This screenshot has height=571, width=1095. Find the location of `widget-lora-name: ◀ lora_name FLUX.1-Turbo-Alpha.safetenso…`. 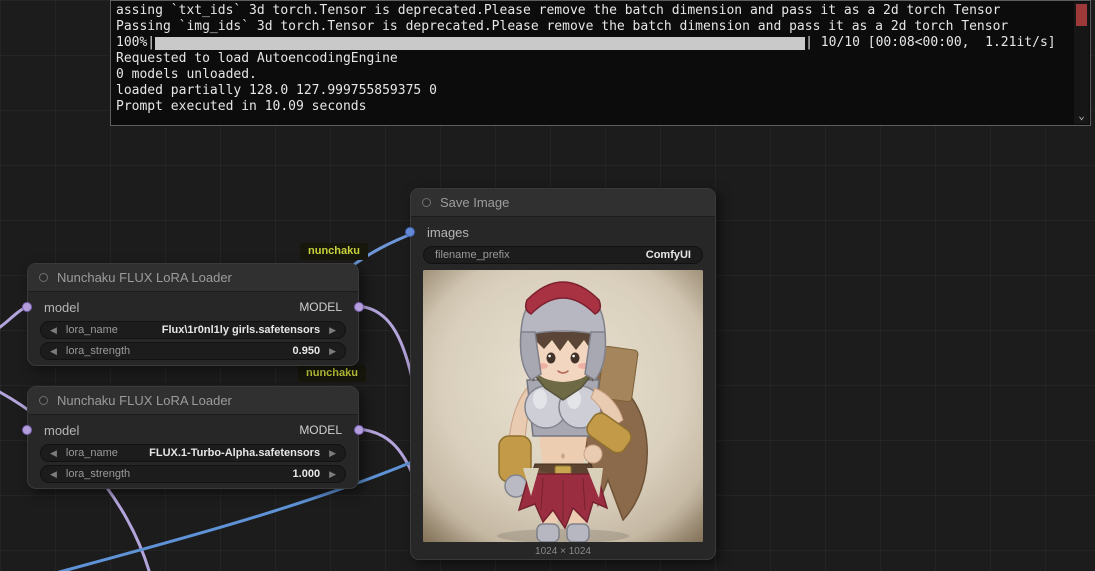

widget-lora-name: ◀ lora_name FLUX.1-Turbo-Alpha.safetenso… is located at coordinates (193, 453).